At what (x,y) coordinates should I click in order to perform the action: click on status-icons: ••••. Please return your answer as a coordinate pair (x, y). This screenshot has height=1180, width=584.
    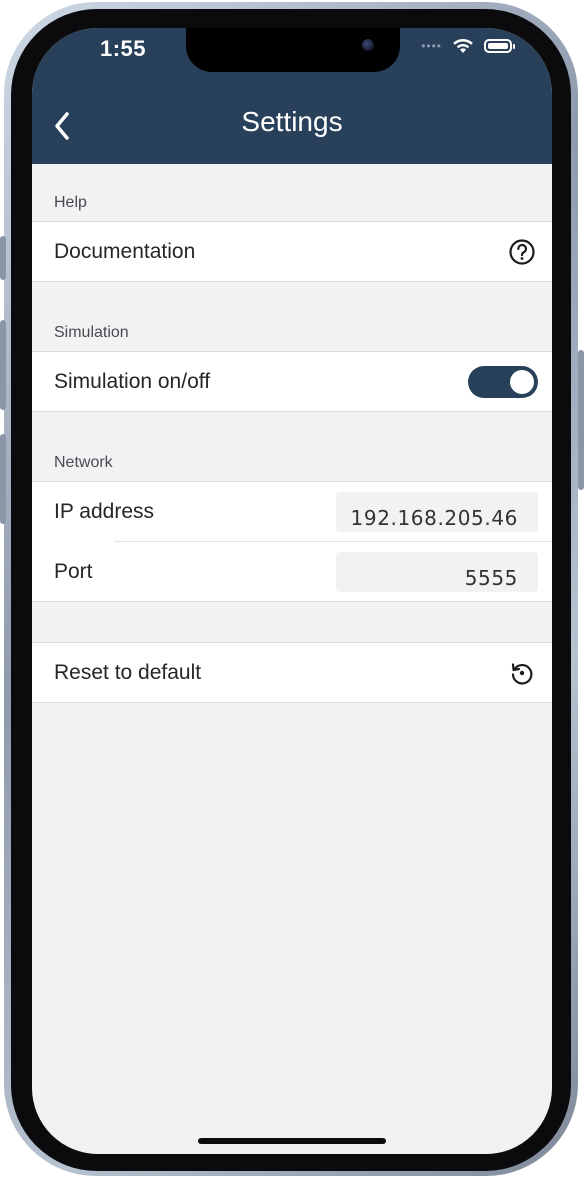
    Looking at the image, I should click on (468, 46).